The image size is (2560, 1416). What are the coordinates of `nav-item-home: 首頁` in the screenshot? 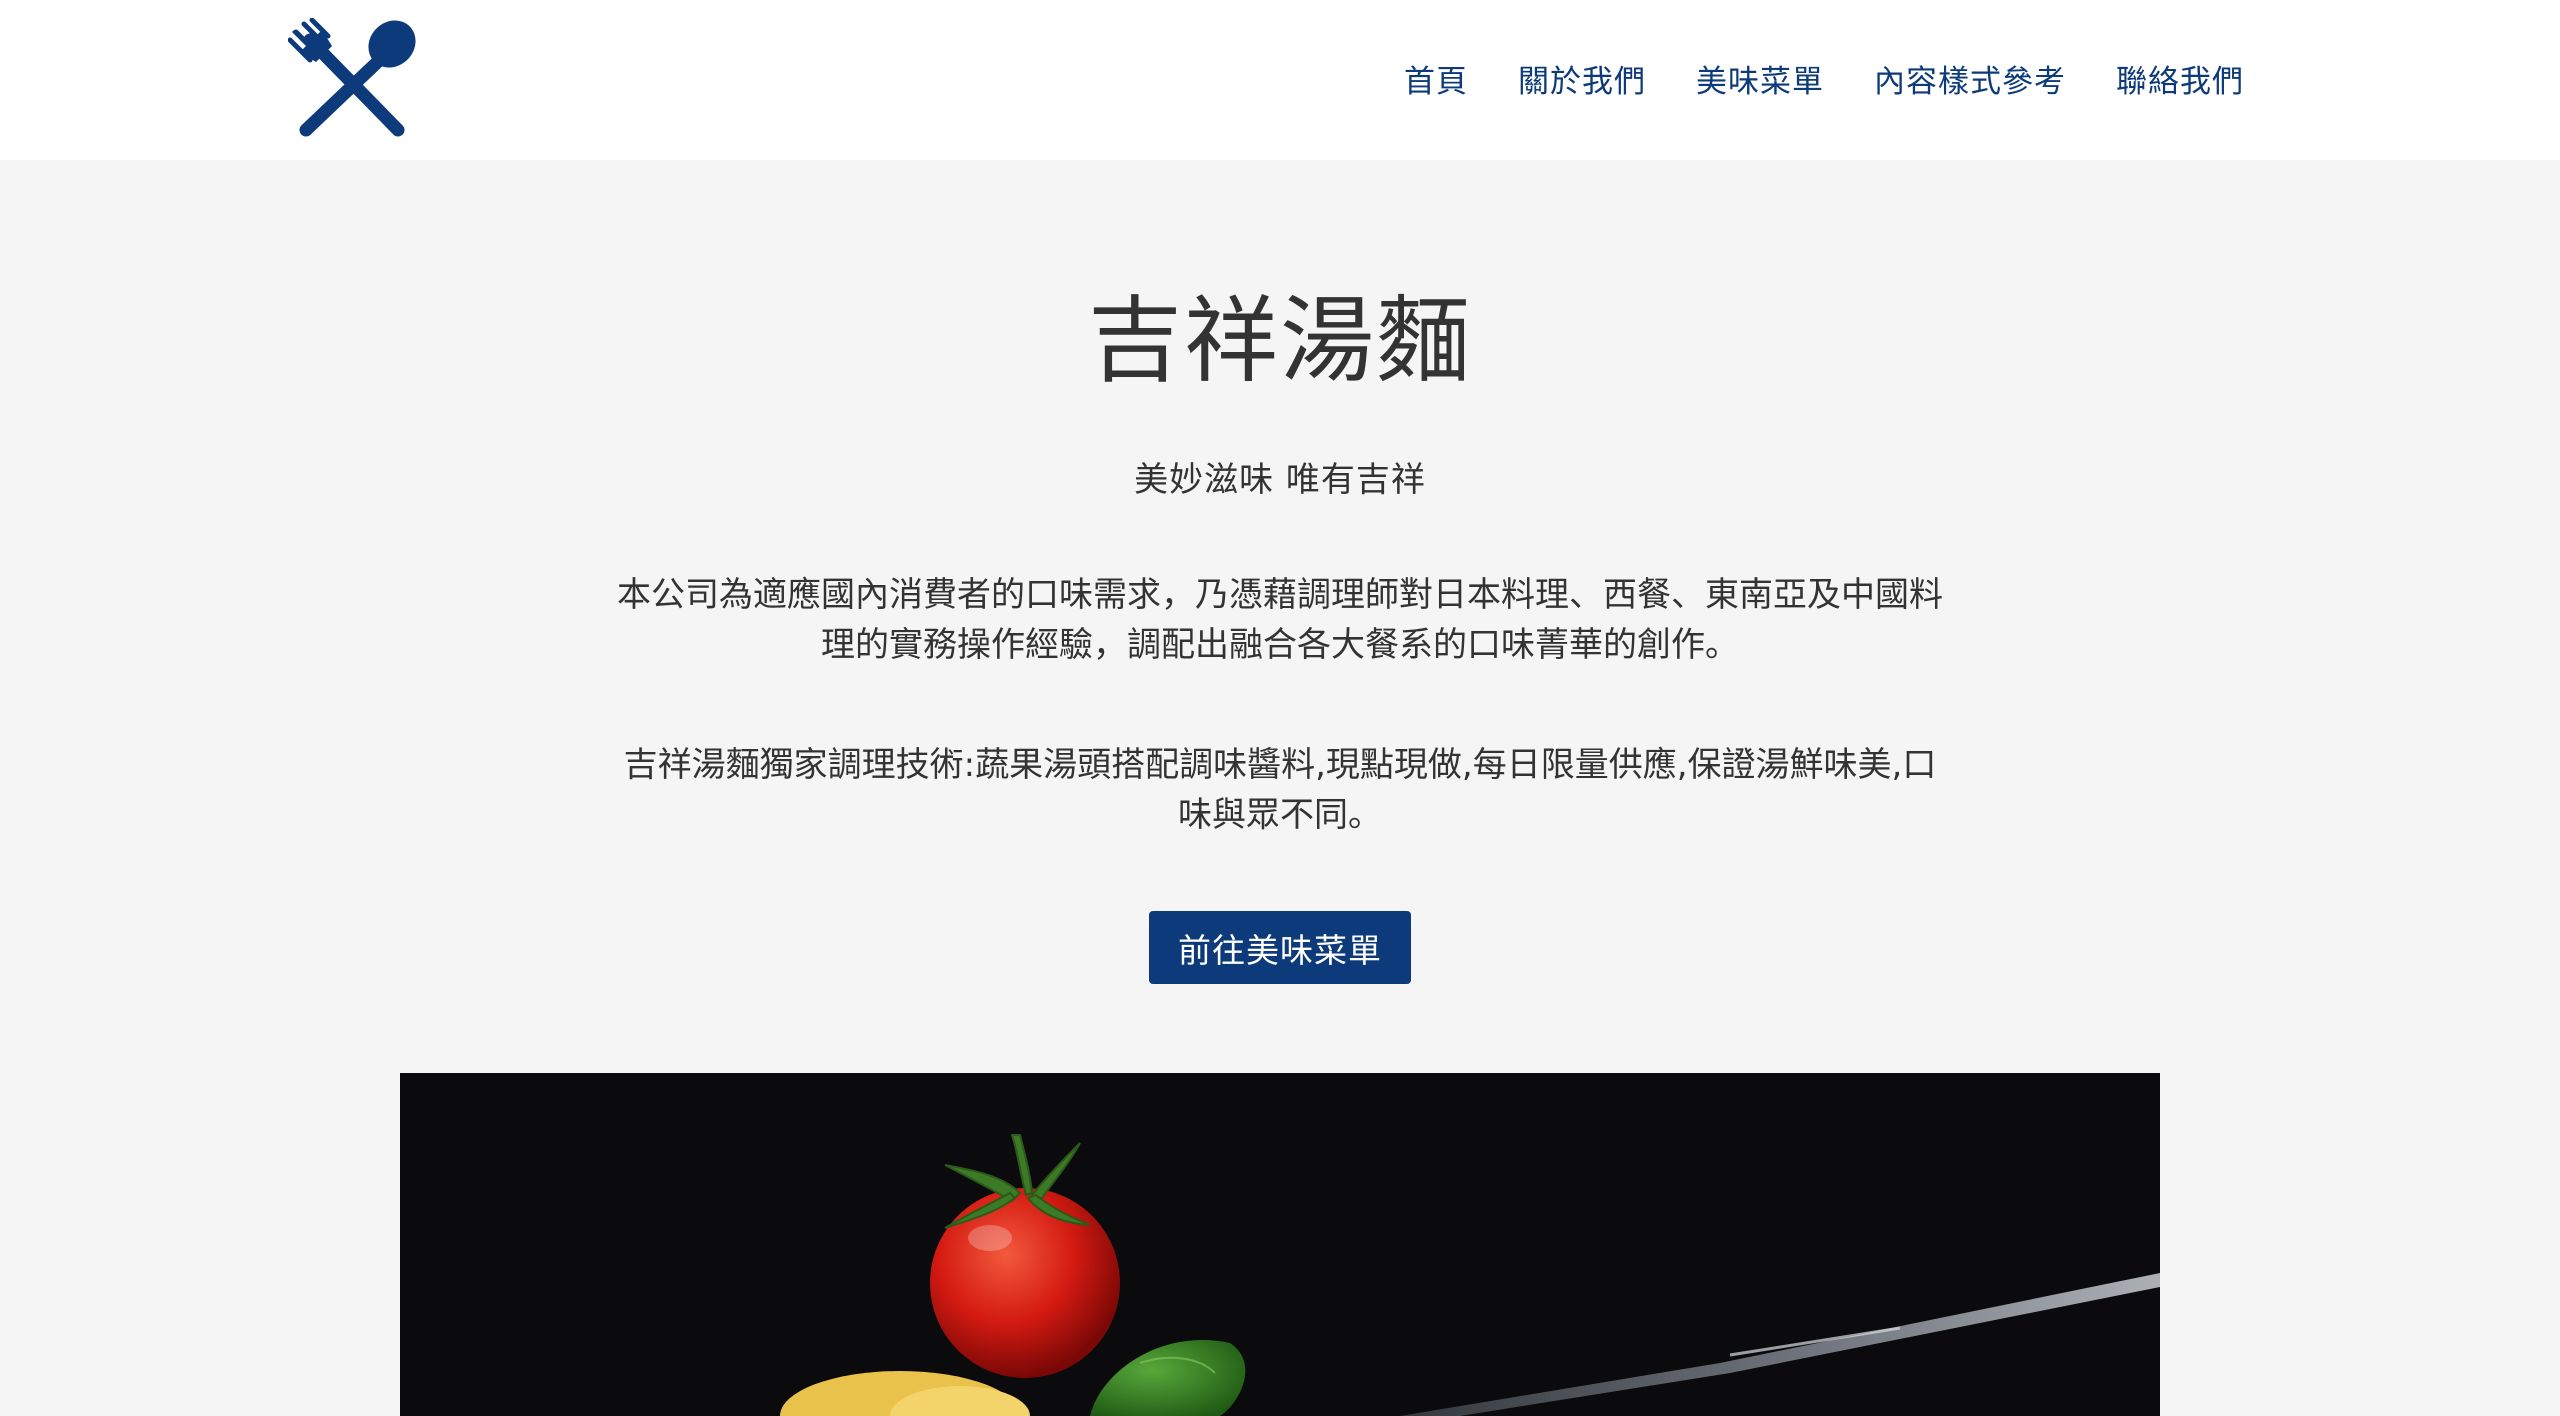 It's located at (1436, 78).